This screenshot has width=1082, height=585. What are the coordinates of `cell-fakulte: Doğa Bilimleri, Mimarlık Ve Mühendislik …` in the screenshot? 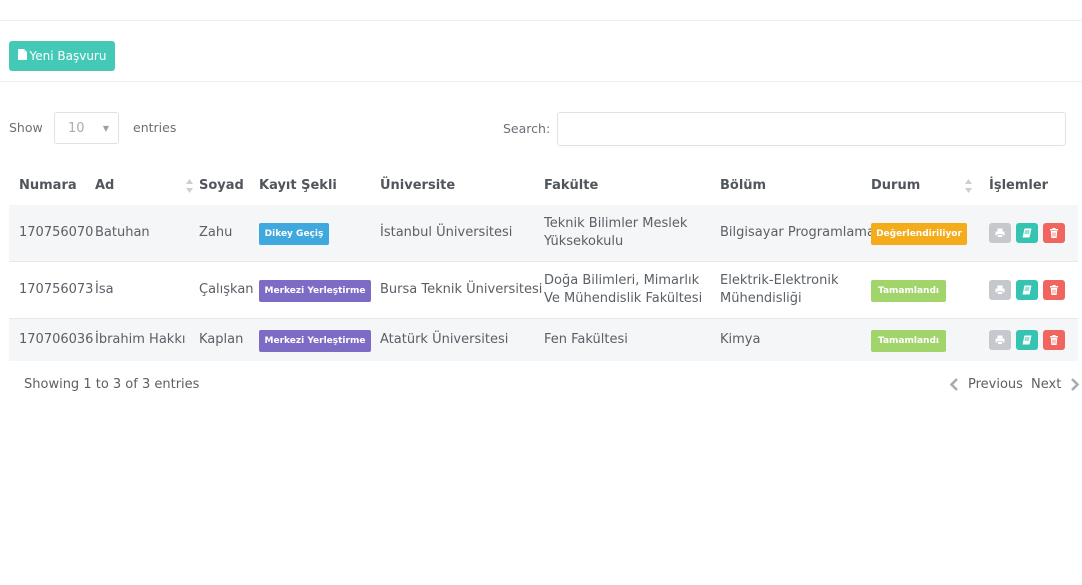 It's located at (623, 289).